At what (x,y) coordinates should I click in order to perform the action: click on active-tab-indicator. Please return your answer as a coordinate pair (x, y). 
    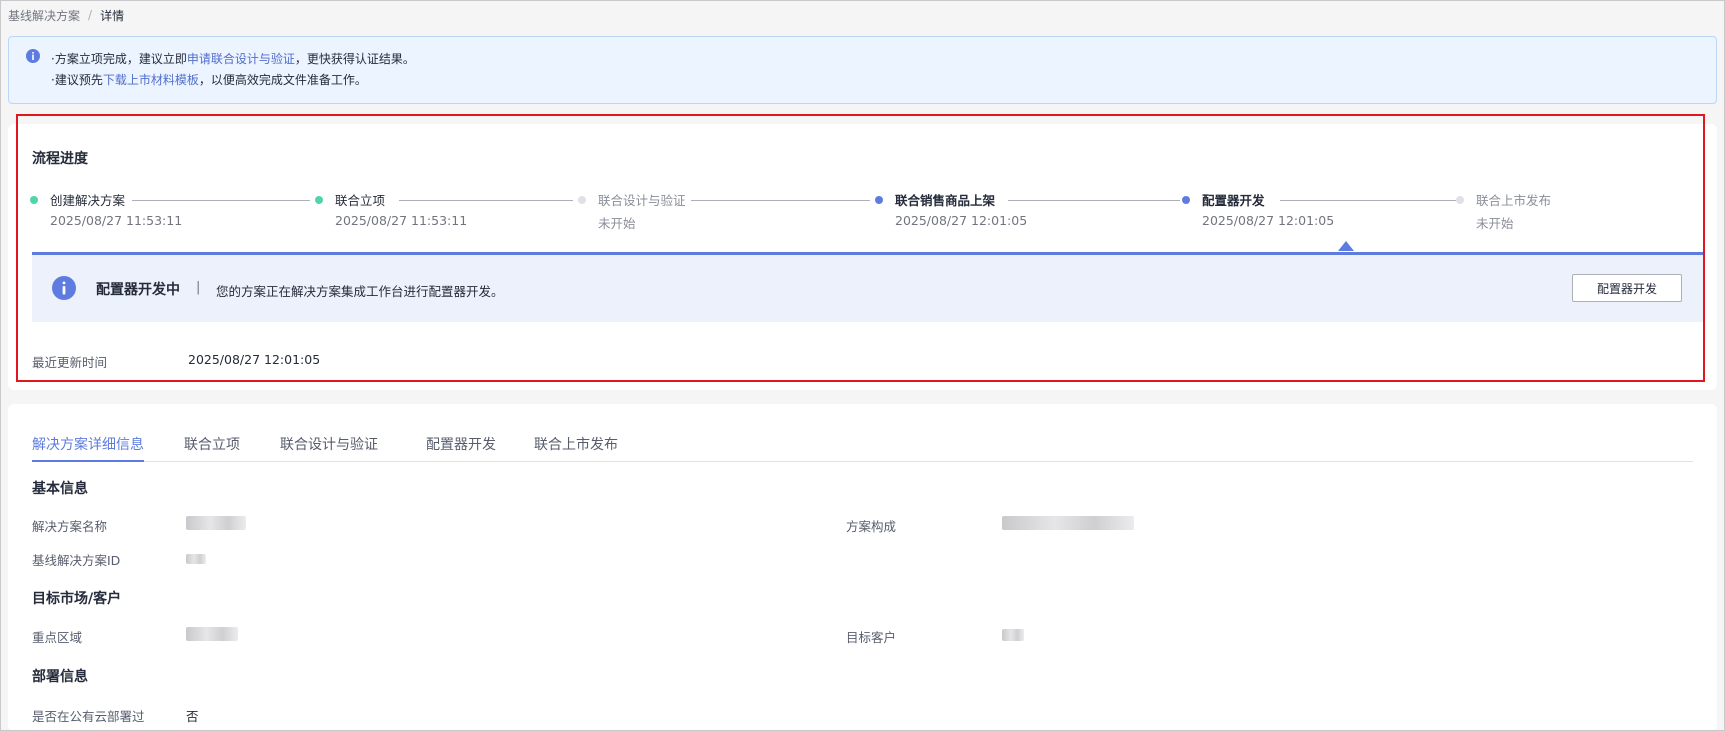
    Looking at the image, I should click on (88, 461).